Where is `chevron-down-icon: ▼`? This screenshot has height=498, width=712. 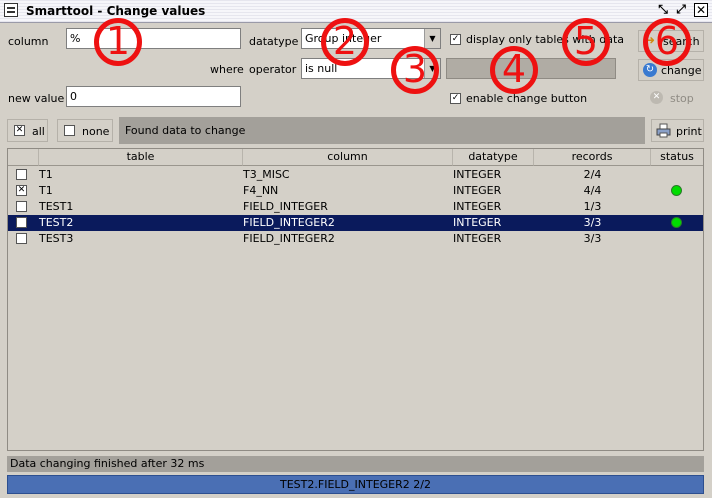
chevron-down-icon: ▼ is located at coordinates (432, 38).